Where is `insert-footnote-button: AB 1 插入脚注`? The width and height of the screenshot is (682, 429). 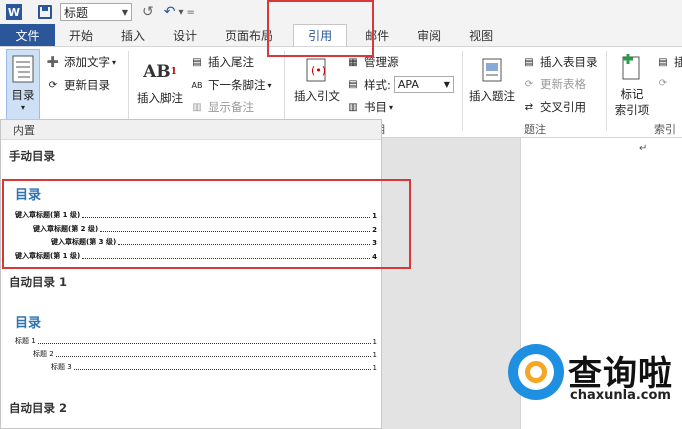
insert-footnote-button: AB 1 插入脚注 is located at coordinates (160, 81).